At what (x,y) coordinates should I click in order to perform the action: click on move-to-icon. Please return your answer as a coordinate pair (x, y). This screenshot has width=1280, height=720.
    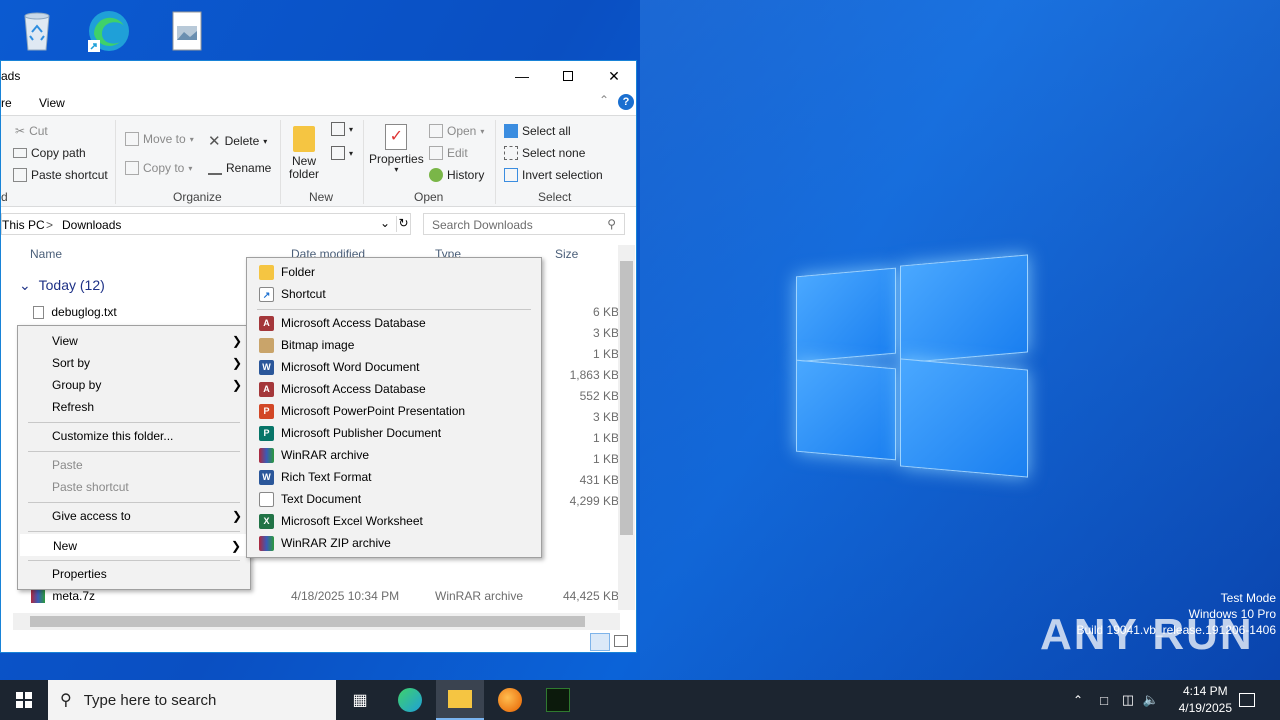
    Looking at the image, I should click on (132, 139).